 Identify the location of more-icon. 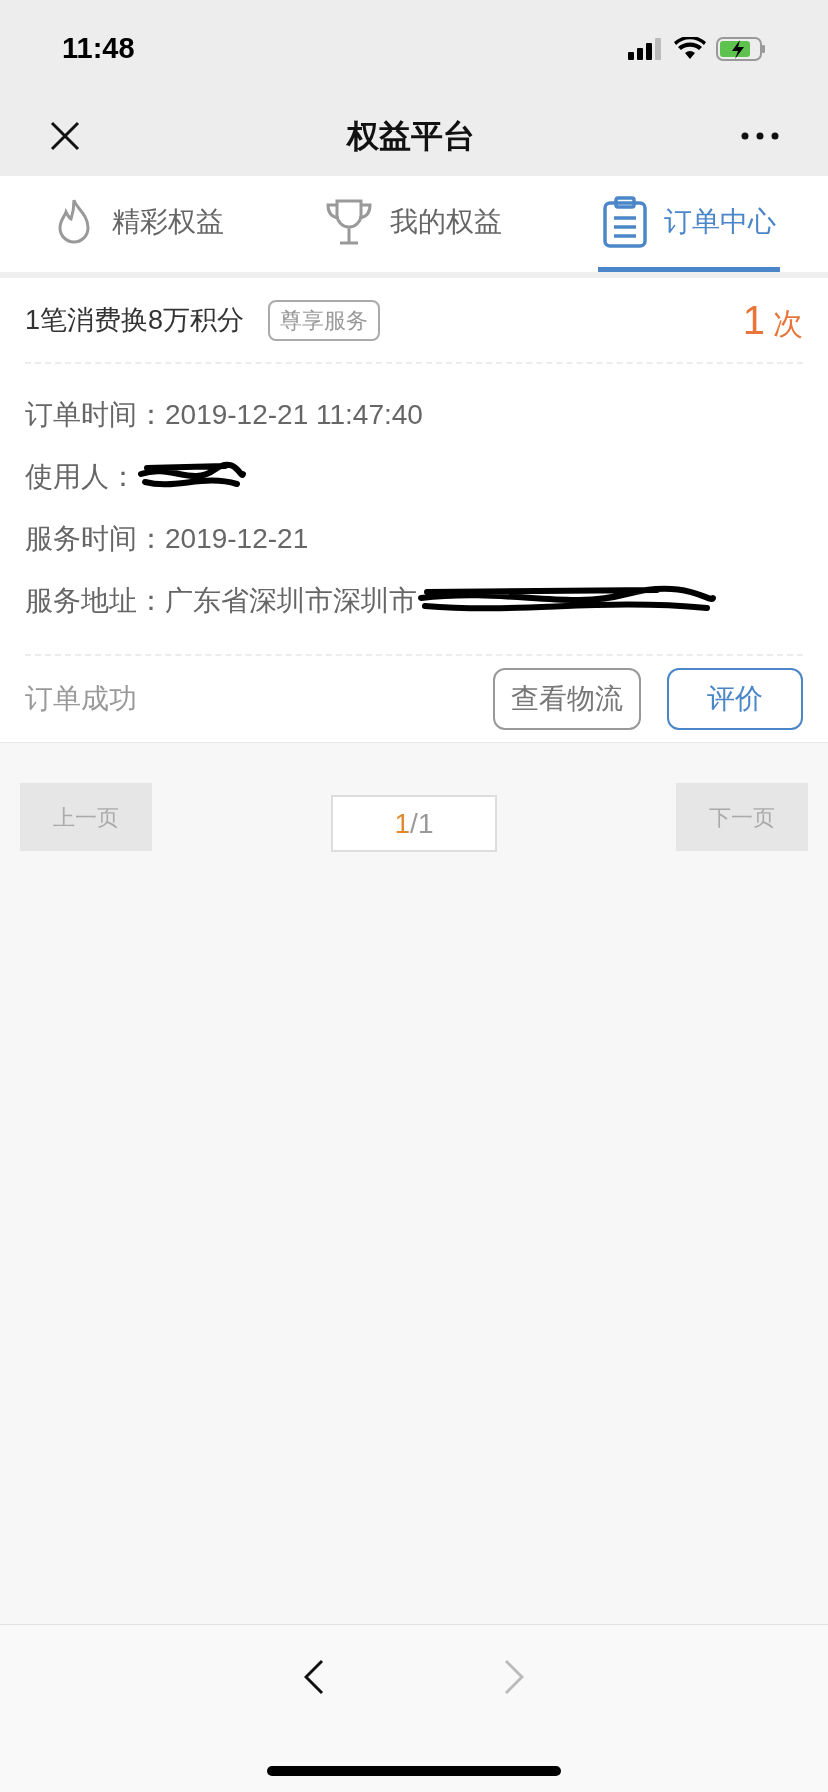
(760, 136).